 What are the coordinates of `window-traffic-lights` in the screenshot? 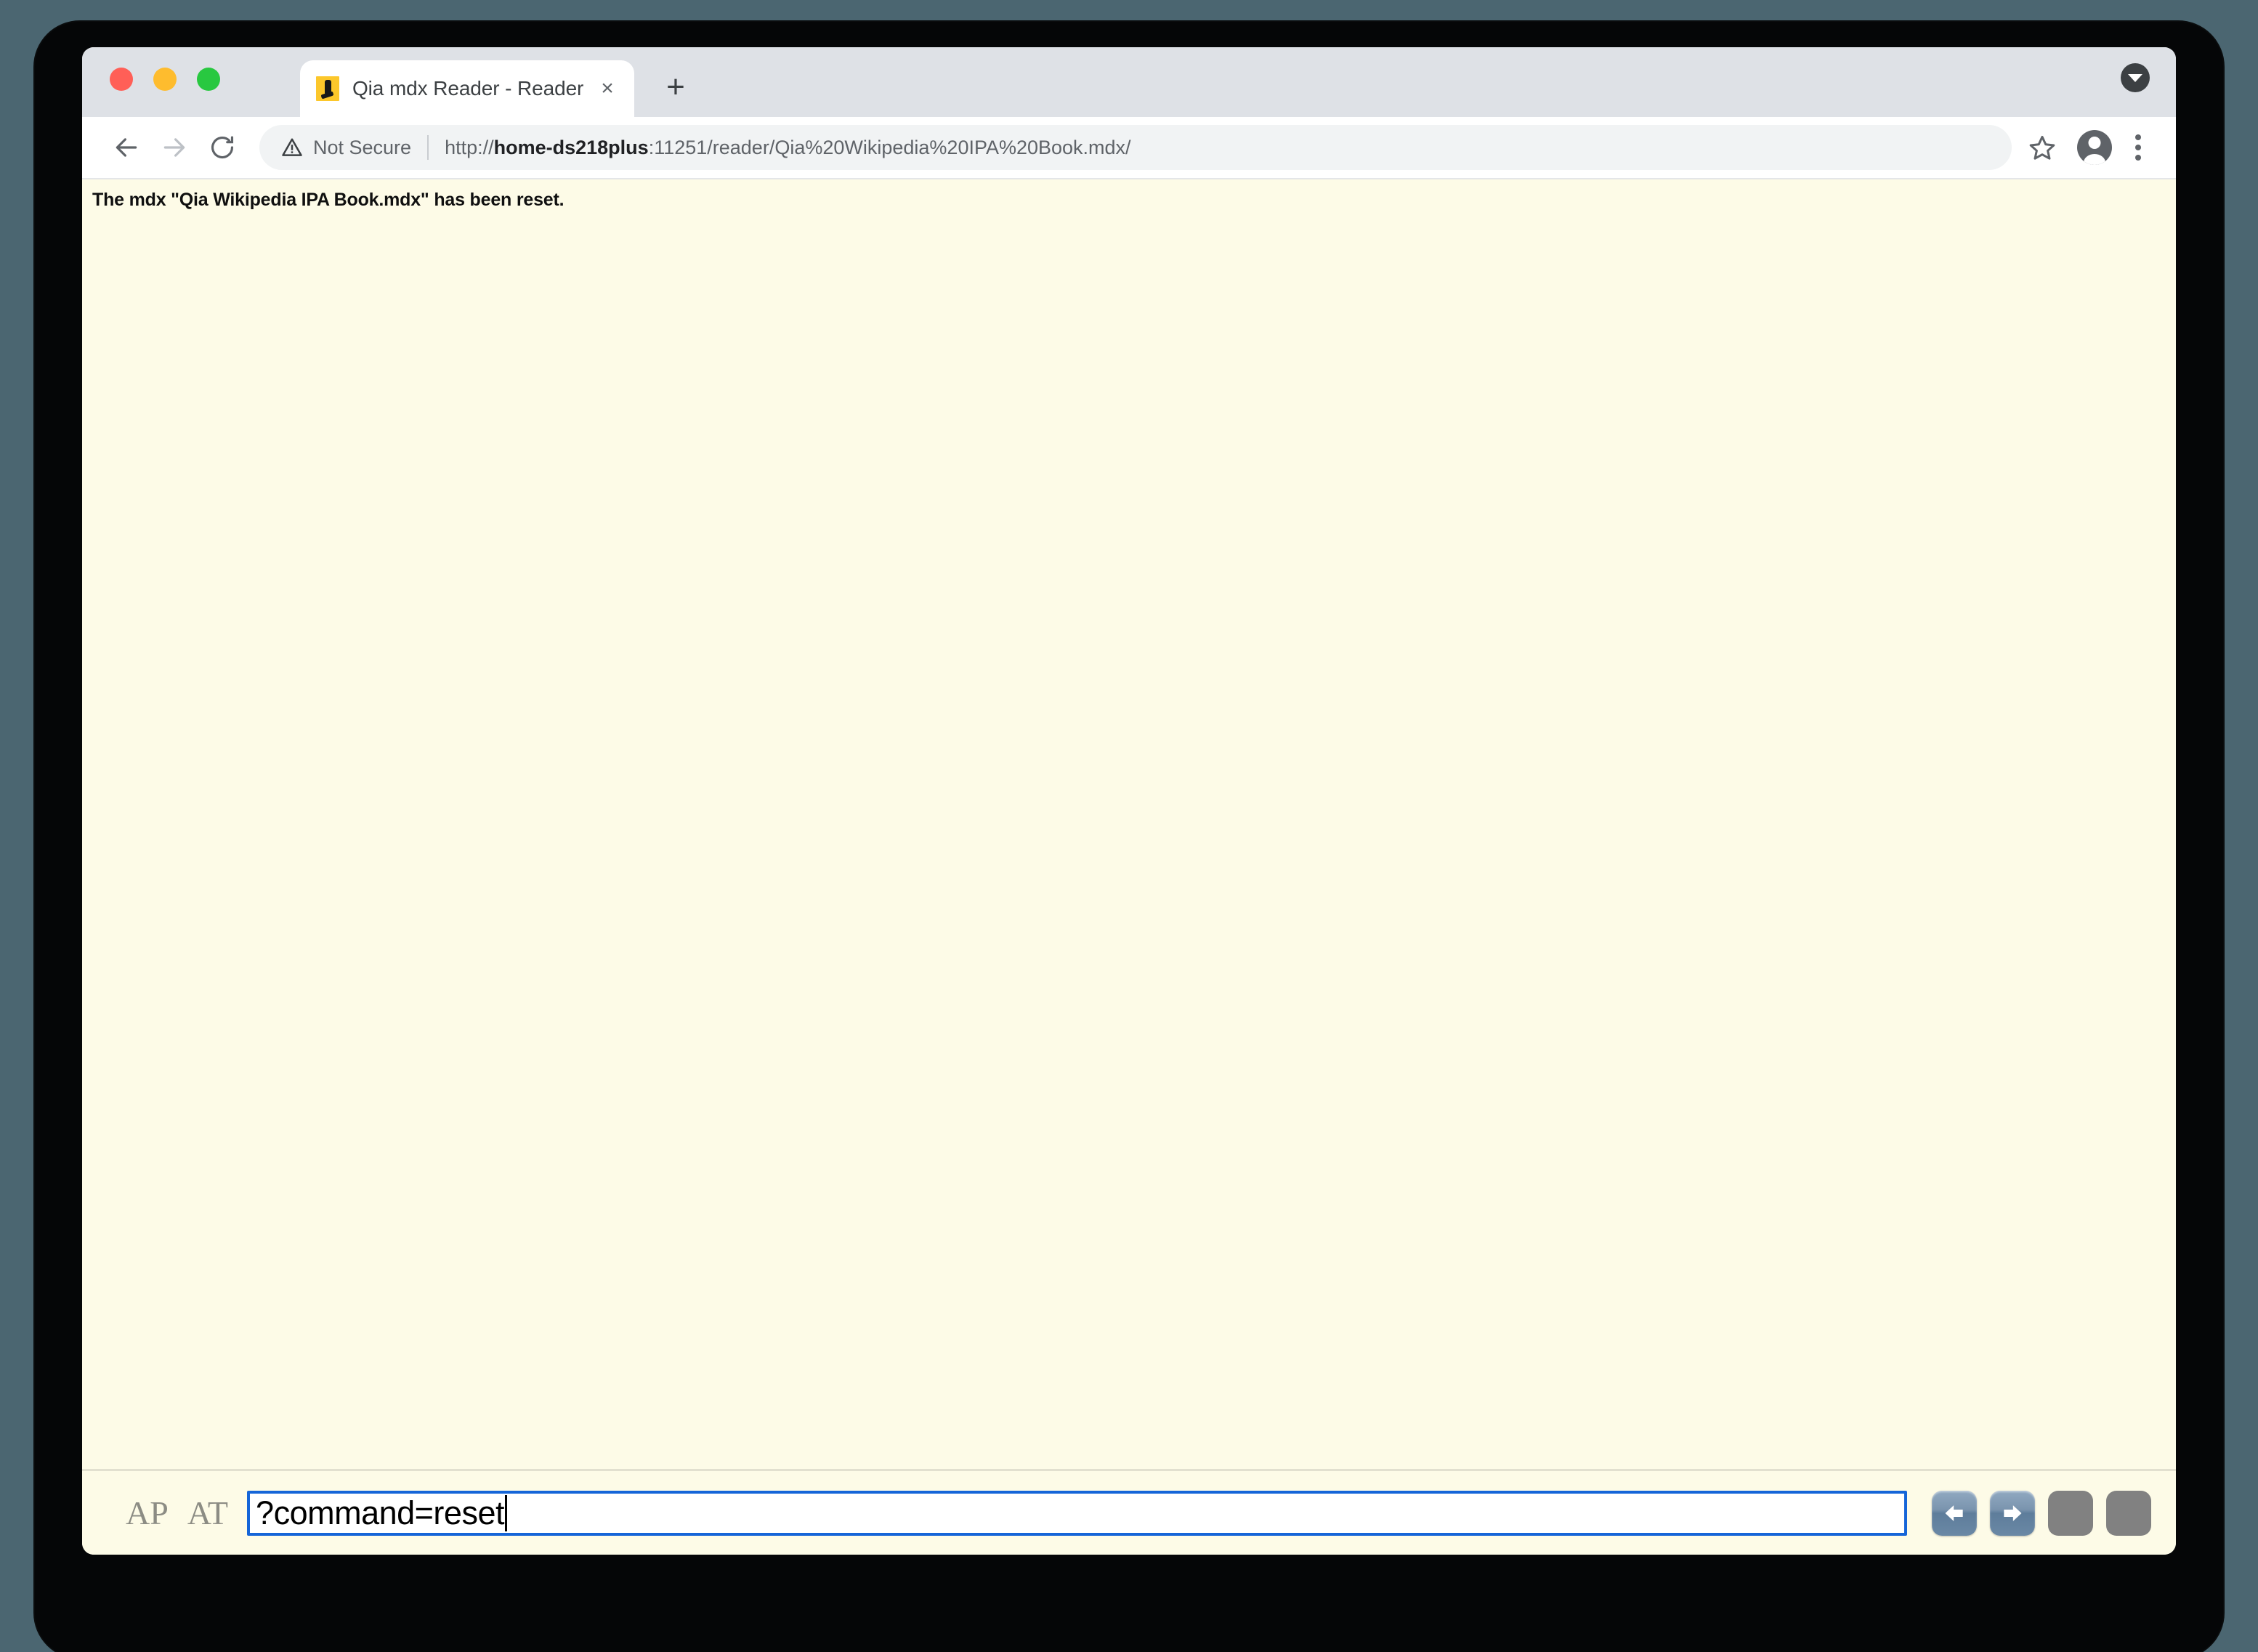 It's located at (165, 80).